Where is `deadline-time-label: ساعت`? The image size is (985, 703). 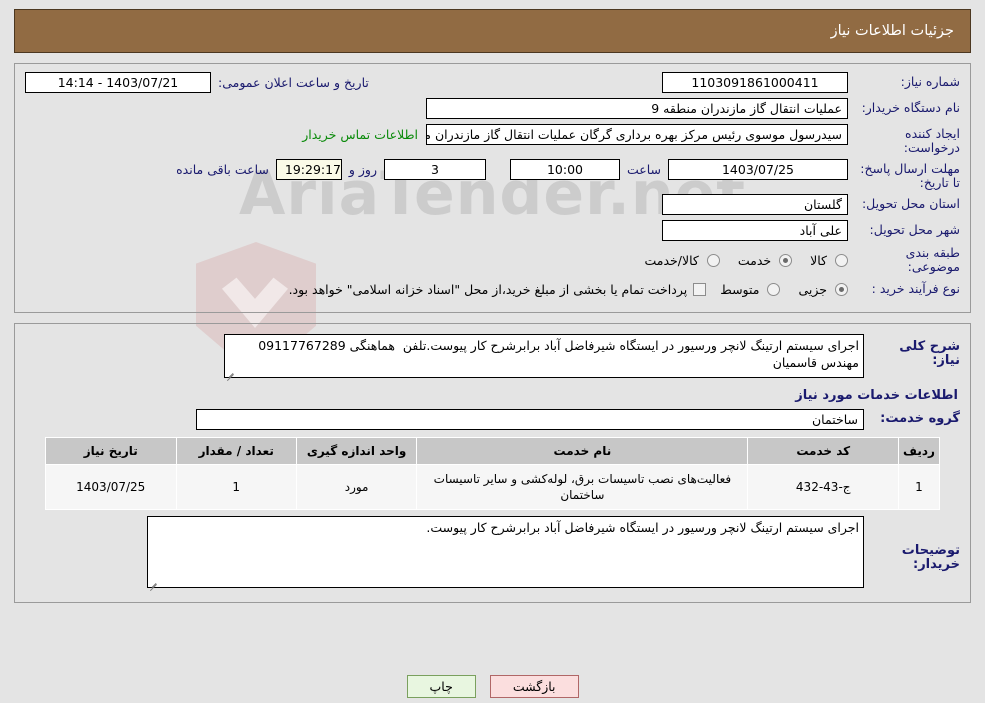 deadline-time-label: ساعت is located at coordinates (643, 169).